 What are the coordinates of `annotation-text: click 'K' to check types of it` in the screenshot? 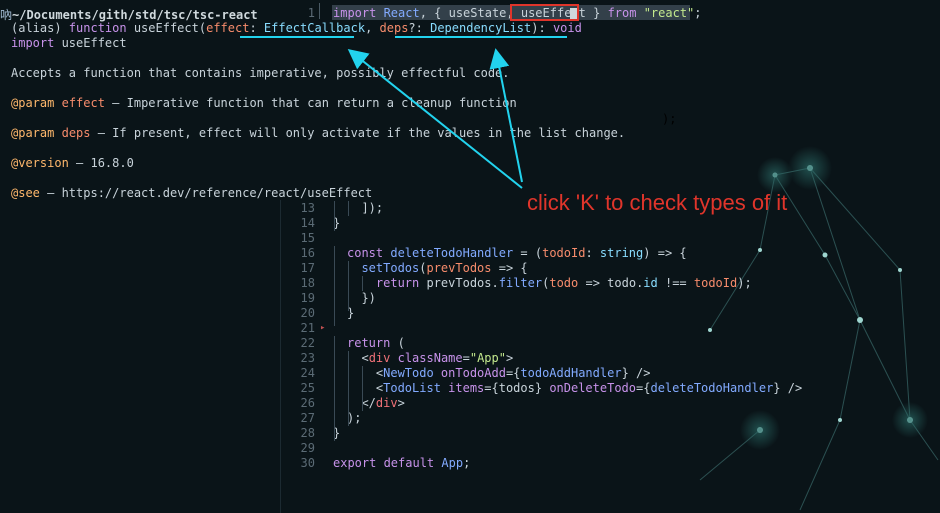 It's located at (657, 202).